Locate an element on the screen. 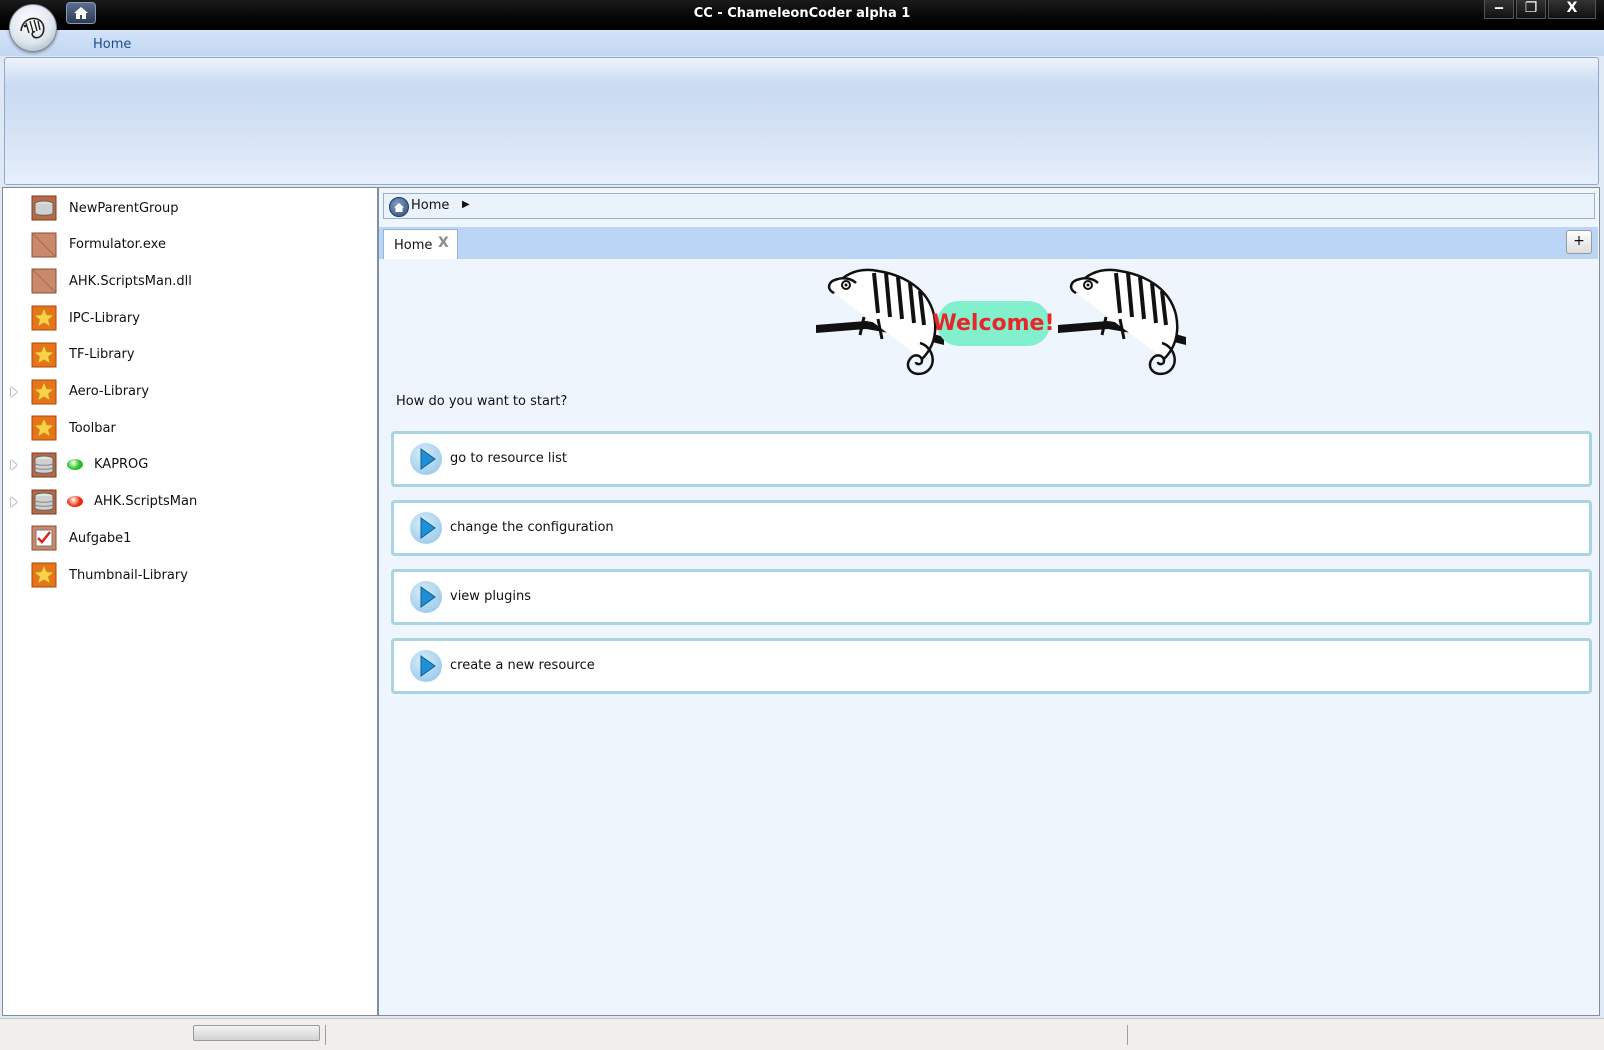 This screenshot has height=1050, width=1604. welcome-action-button: go to resource list is located at coordinates (991, 459).